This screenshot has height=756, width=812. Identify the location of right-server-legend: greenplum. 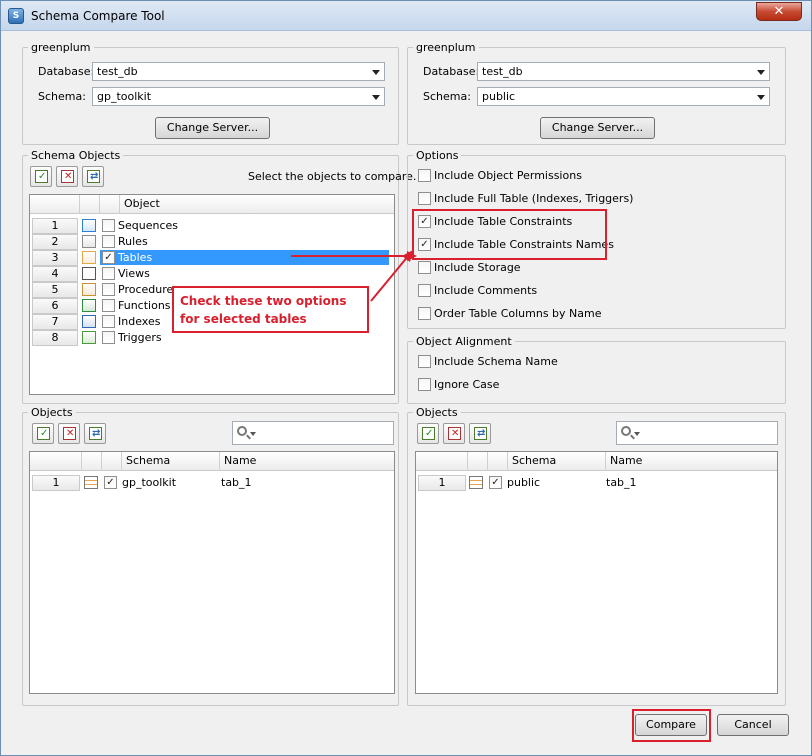
(446, 47).